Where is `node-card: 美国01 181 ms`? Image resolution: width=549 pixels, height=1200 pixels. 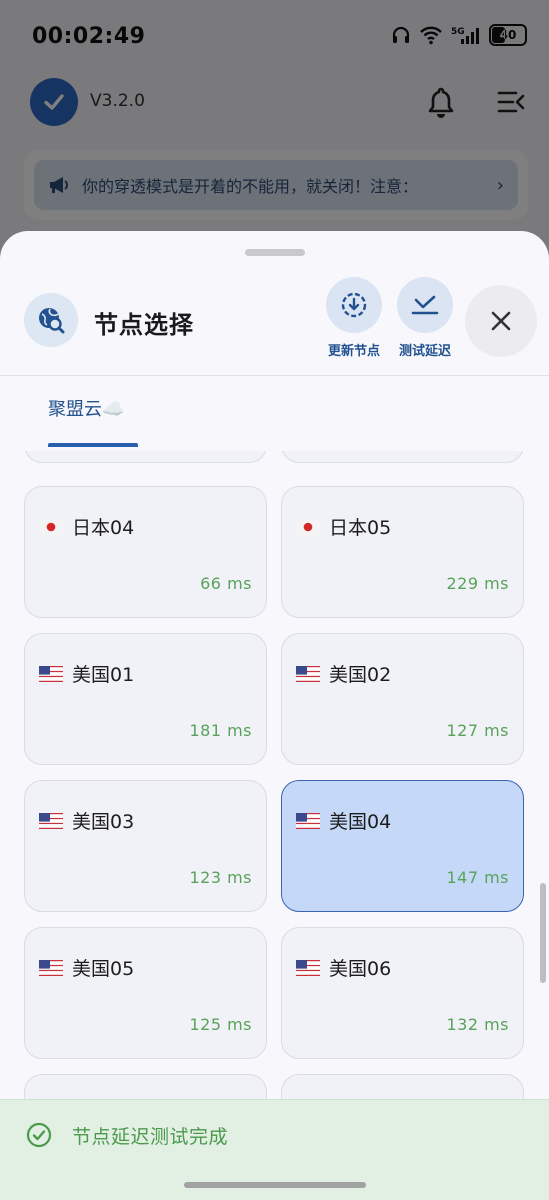 node-card: 美国01 181 ms is located at coordinates (145, 699).